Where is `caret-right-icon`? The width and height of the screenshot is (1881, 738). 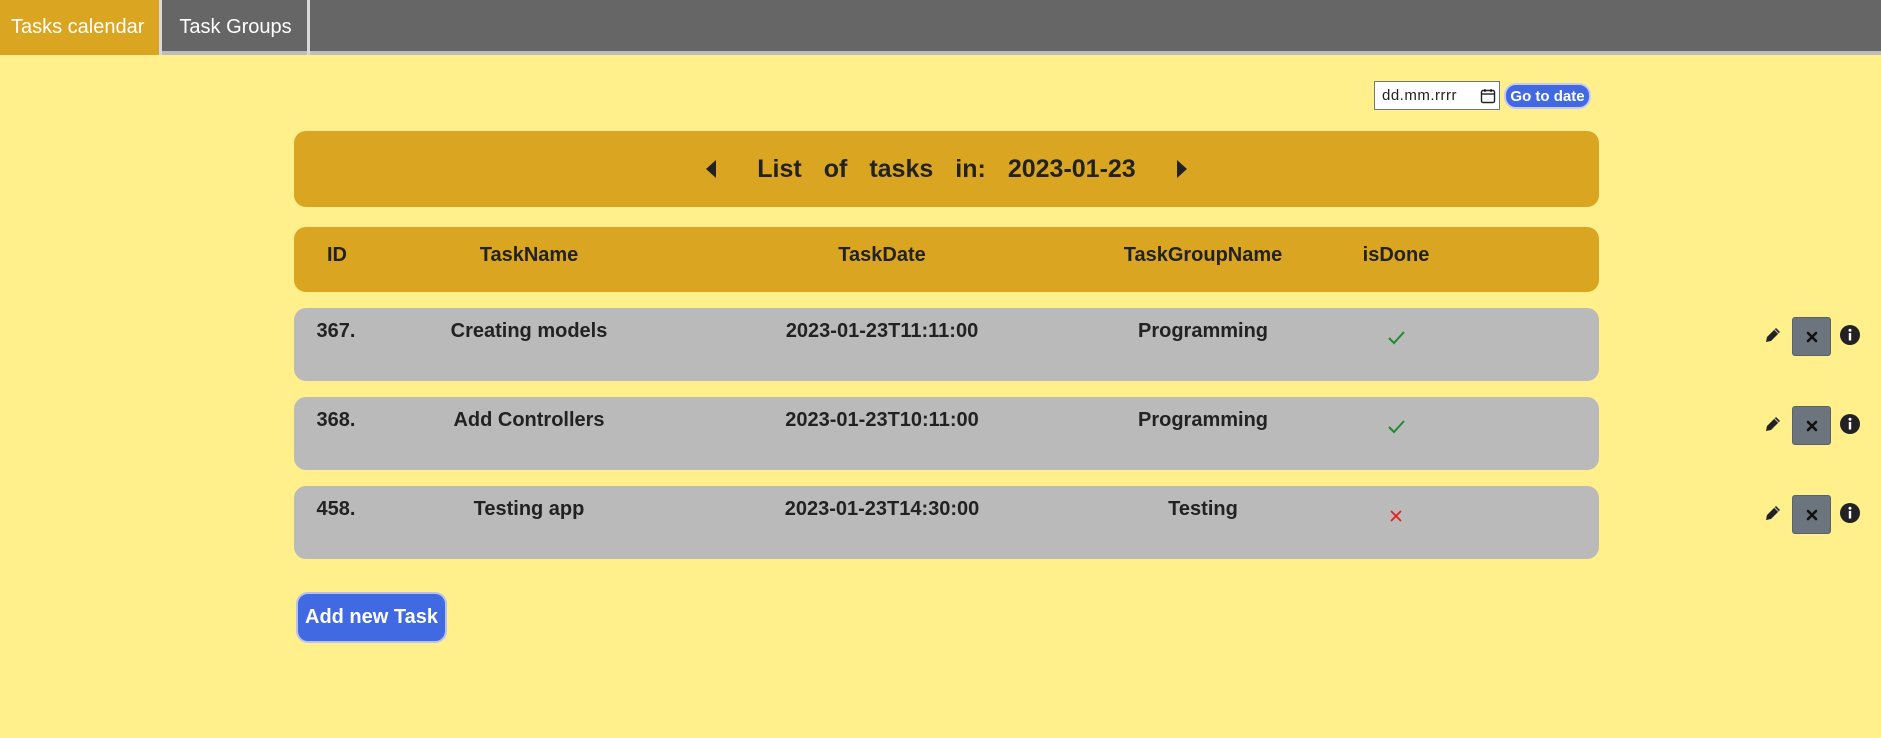
caret-right-icon is located at coordinates (1182, 169).